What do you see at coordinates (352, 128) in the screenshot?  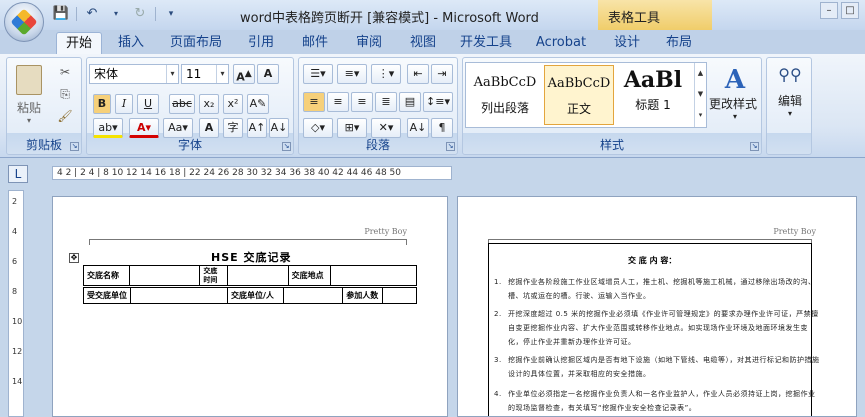 I see `borders-button: ⊞▾` at bounding box center [352, 128].